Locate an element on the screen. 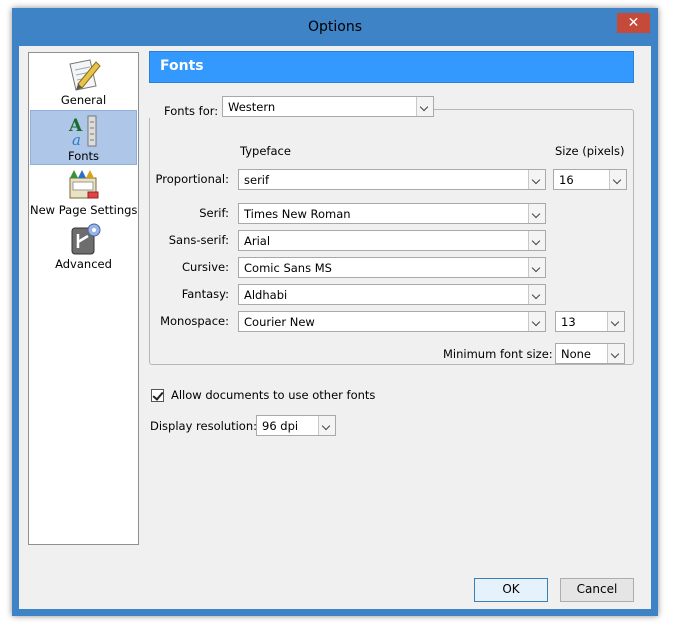 The width and height of the screenshot is (677, 635). typeface-header: Typeface is located at coordinates (265, 151).